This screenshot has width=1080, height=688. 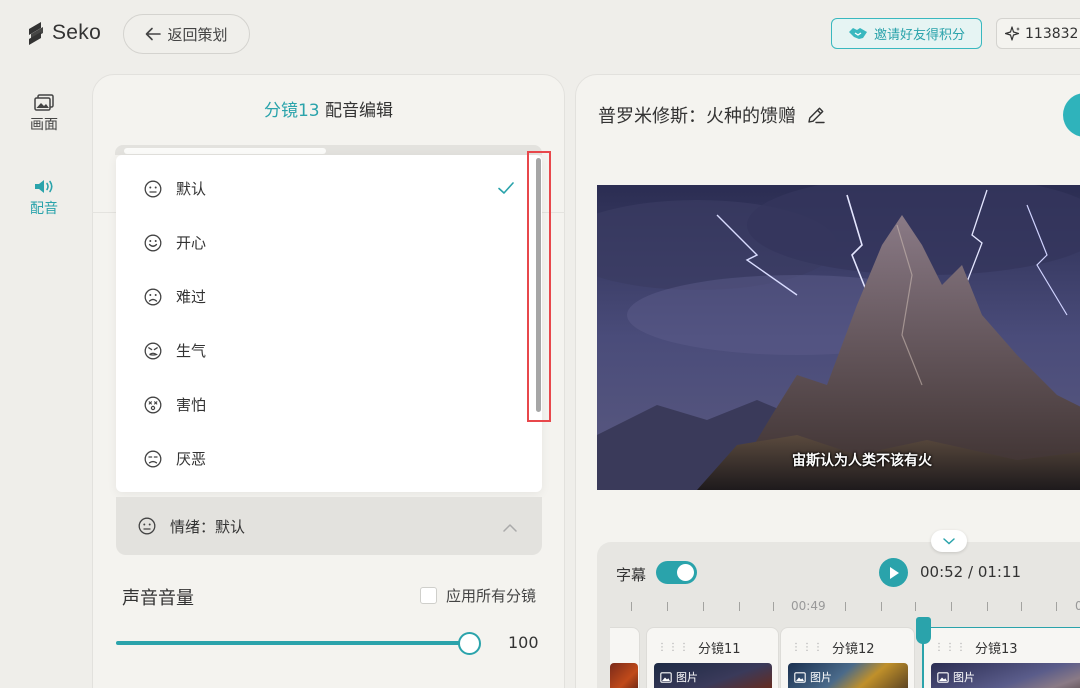 What do you see at coordinates (359, 111) in the screenshot?
I see `panel-title-text: 配音编辑` at bounding box center [359, 111].